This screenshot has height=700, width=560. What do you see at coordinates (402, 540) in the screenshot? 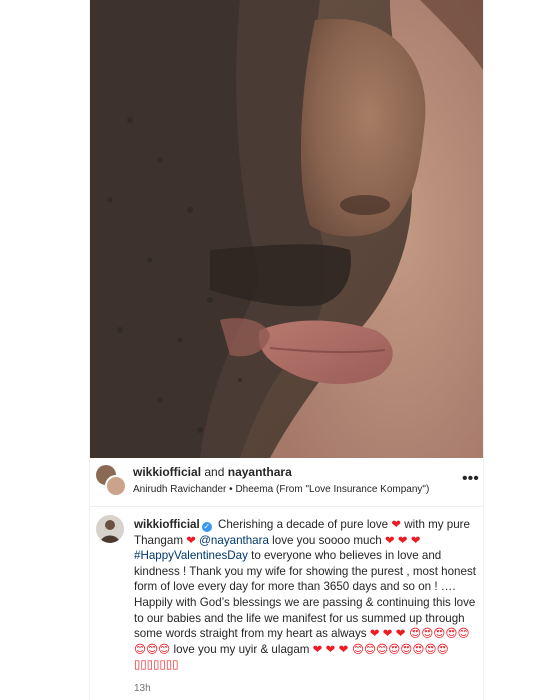
I see `heart-emoji-icon: ❤ ❤ ❤` at bounding box center [402, 540].